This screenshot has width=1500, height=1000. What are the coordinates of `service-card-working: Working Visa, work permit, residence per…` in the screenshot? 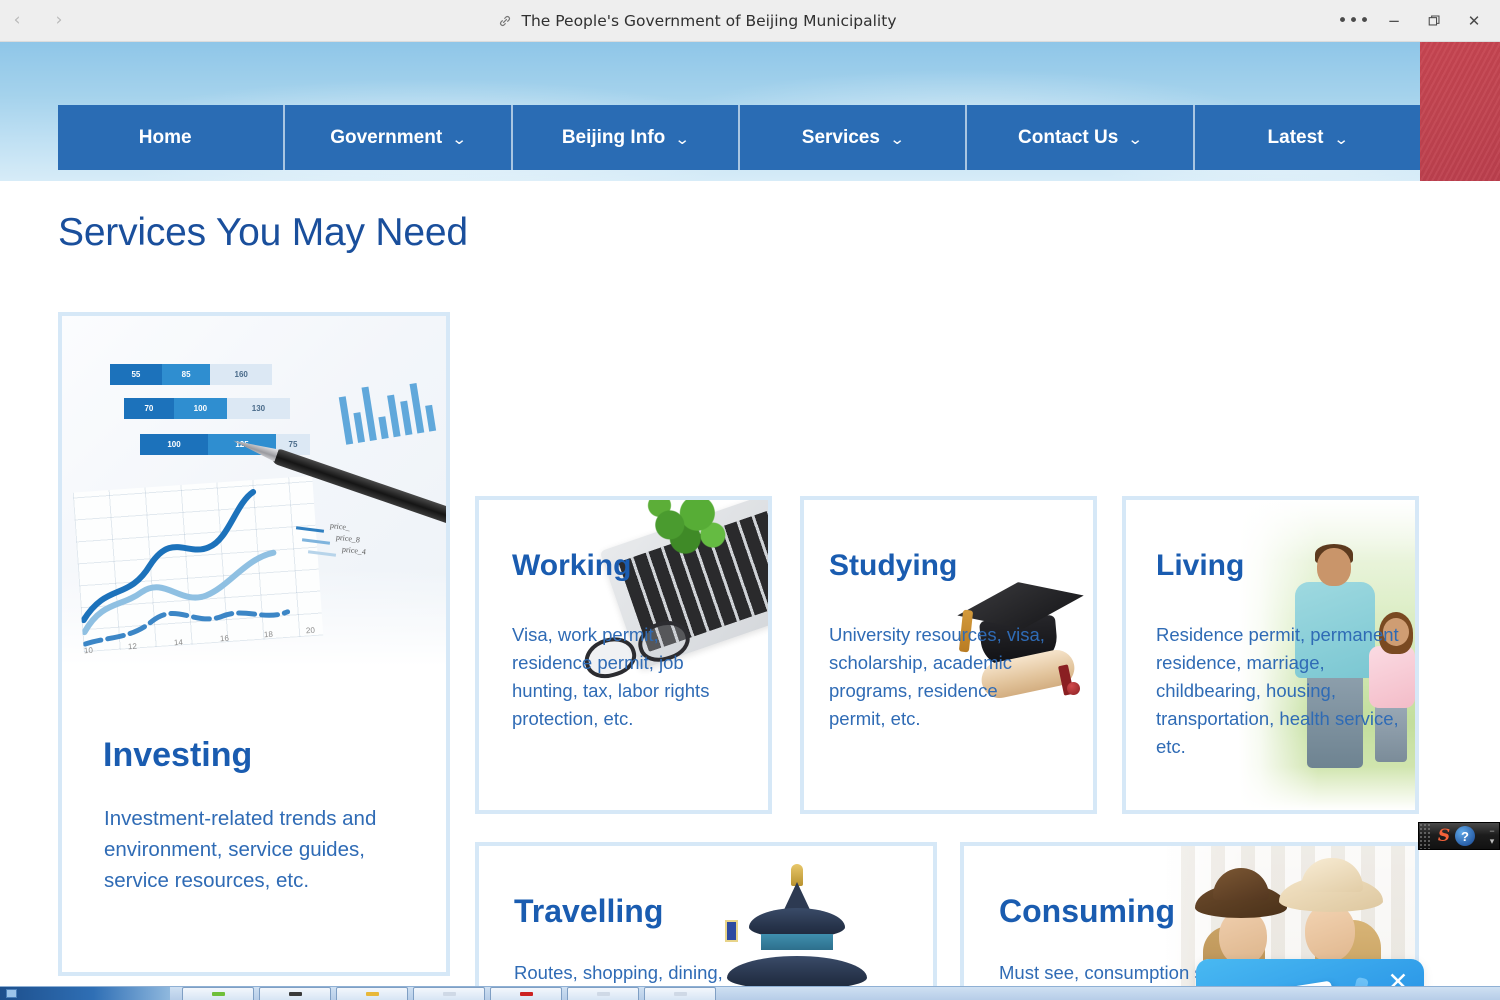 It's located at (623, 655).